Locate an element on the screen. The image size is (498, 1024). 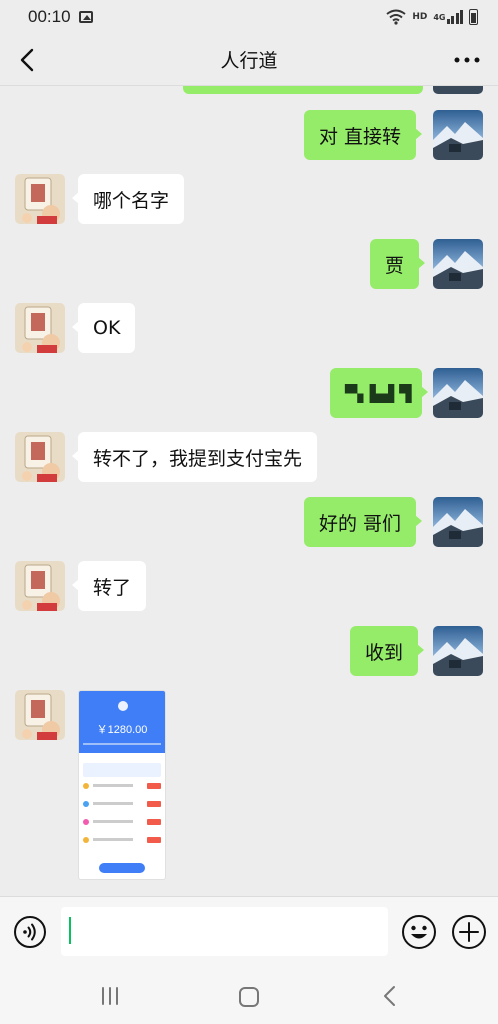
battery-icon is located at coordinates (473, 17).